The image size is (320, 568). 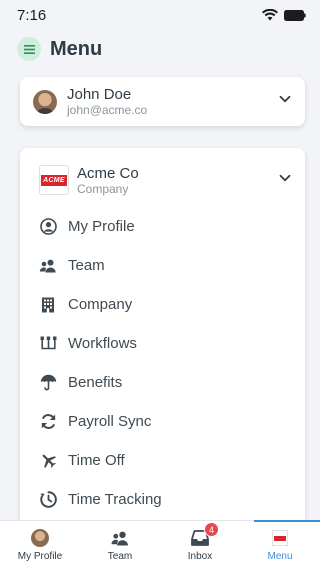 What do you see at coordinates (86, 265) in the screenshot?
I see `menu-item-label: Team` at bounding box center [86, 265].